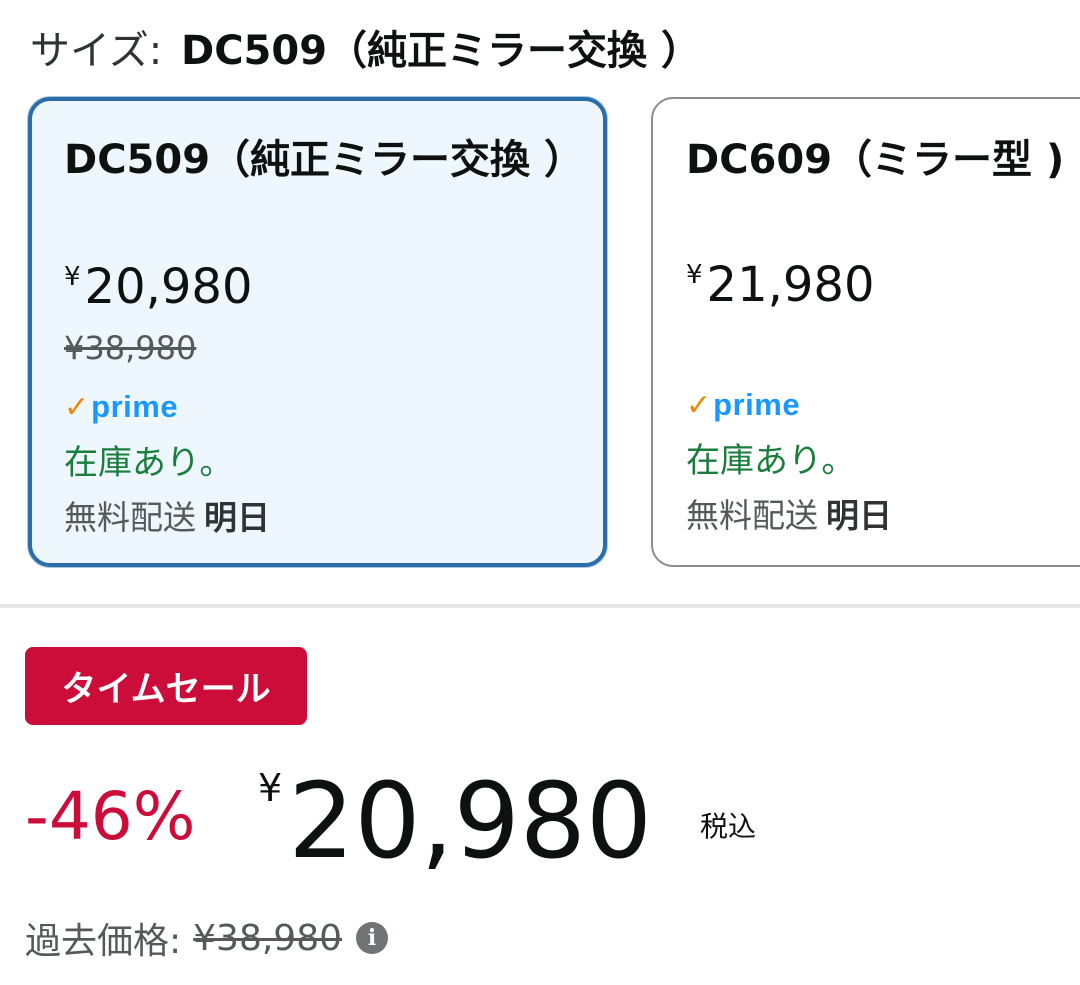 This screenshot has height=985, width=1080. What do you see at coordinates (103, 941) in the screenshot?
I see `past-price-label: 過去価格:` at bounding box center [103, 941].